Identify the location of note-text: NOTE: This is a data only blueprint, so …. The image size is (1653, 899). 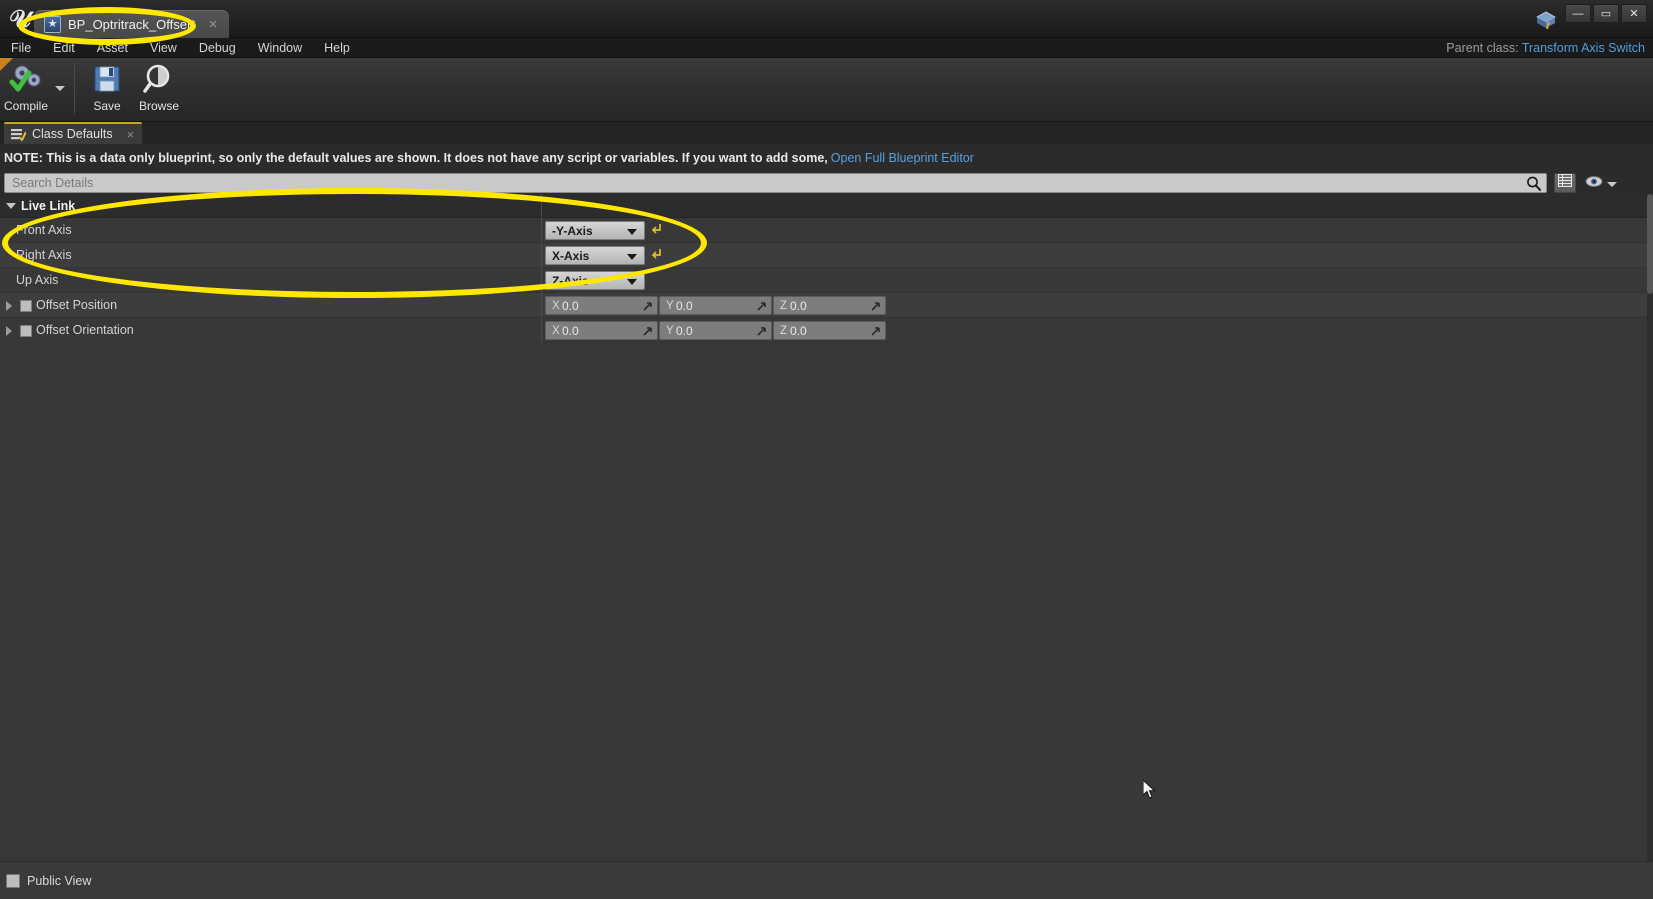
(416, 158).